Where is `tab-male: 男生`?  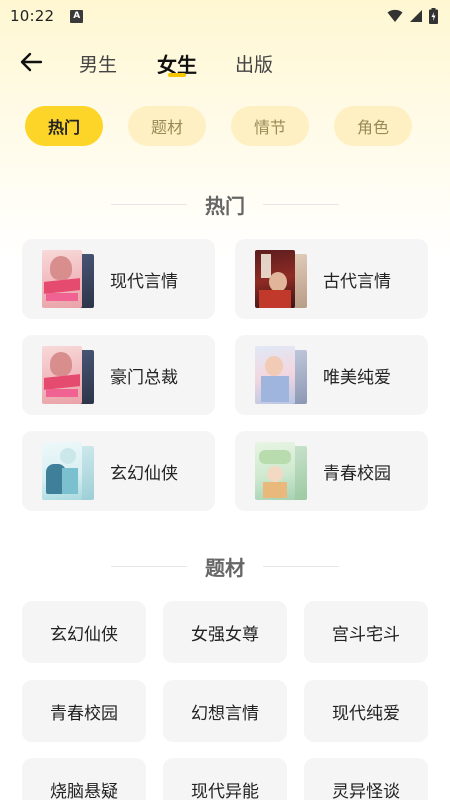 tab-male: 男生 is located at coordinates (98, 63).